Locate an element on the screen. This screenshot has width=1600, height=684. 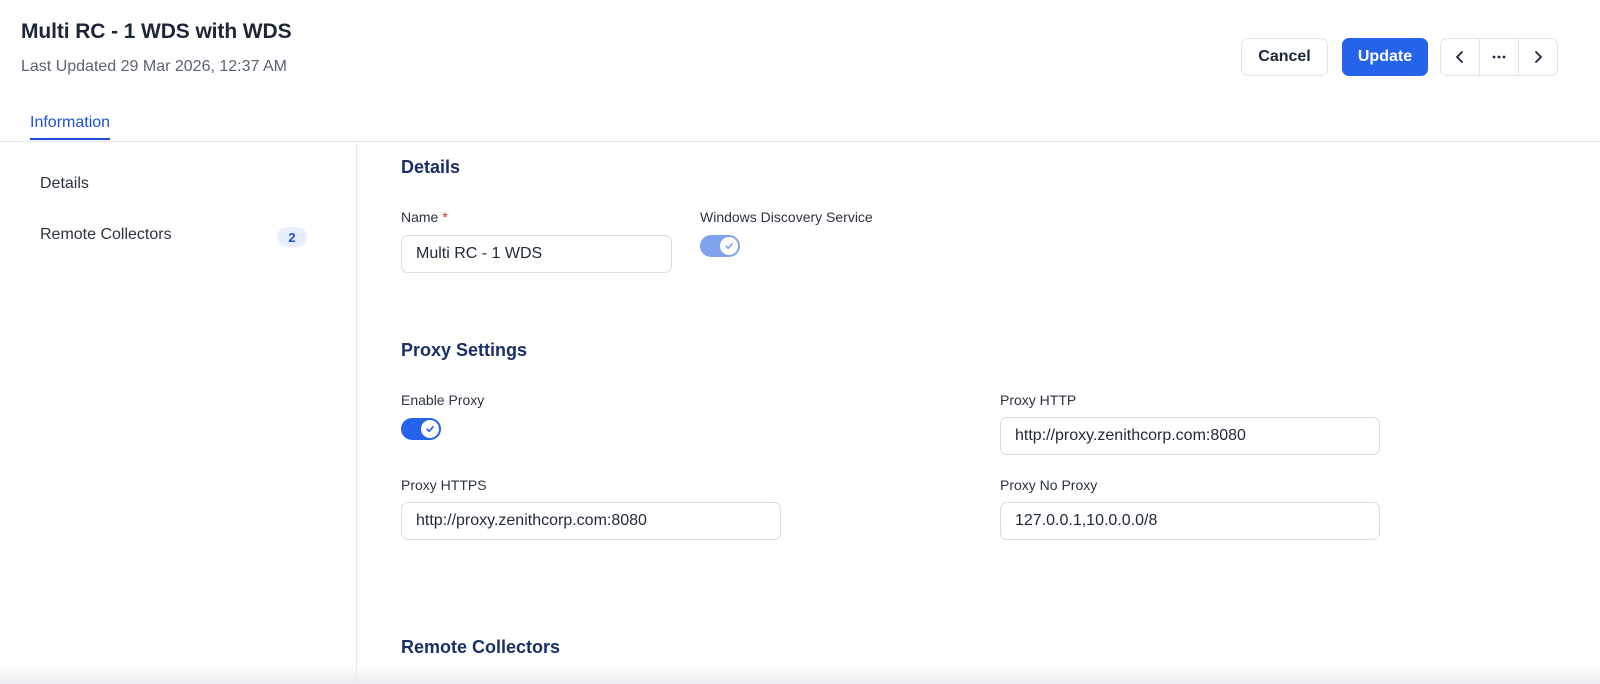
more-horizontal-icon is located at coordinates (1499, 57).